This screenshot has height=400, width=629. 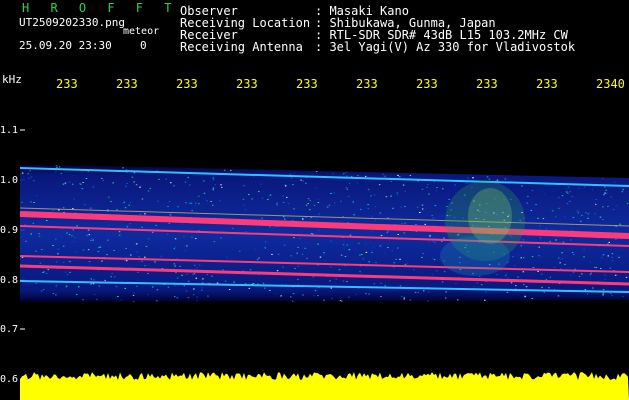 I want to click on antenna-value: : 3el Yagi(V) Az 330 for Vladivostok, so click(x=445, y=47).